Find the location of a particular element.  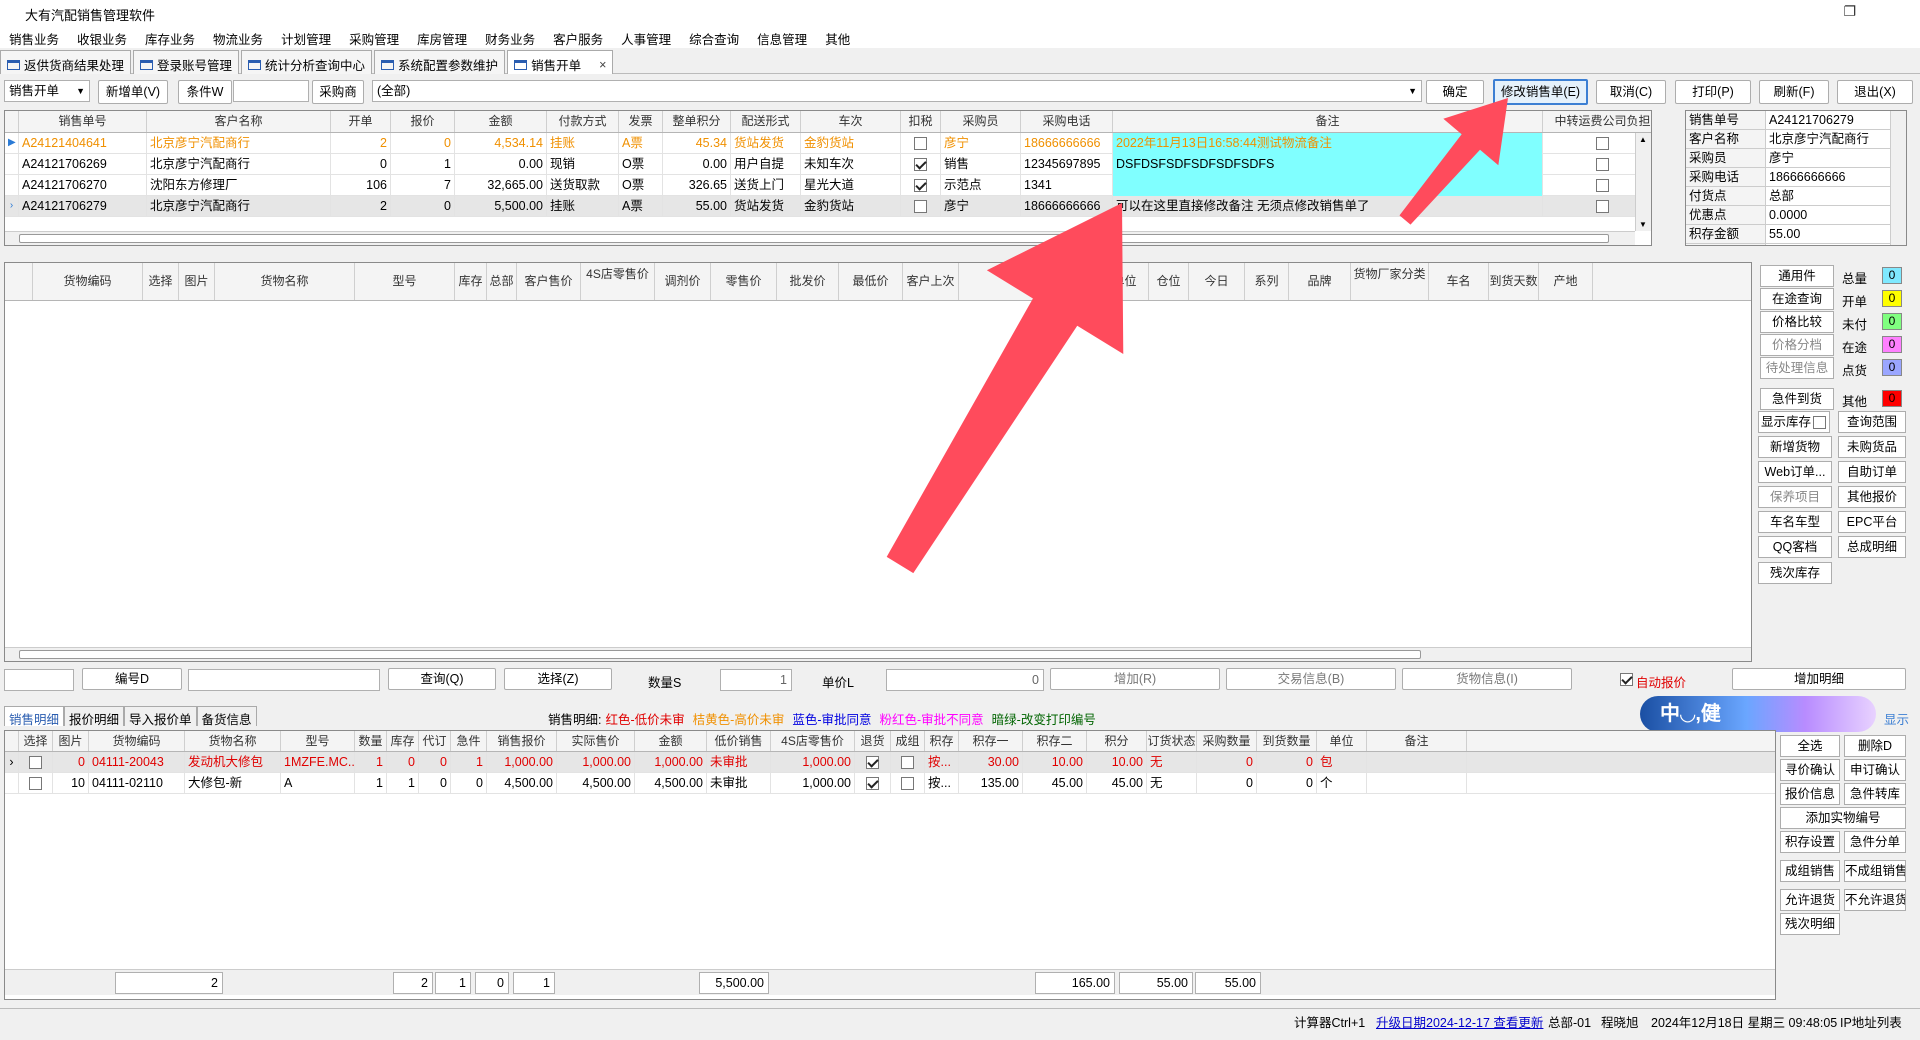

detail-side-button: 报价信息 is located at coordinates (1810, 794).